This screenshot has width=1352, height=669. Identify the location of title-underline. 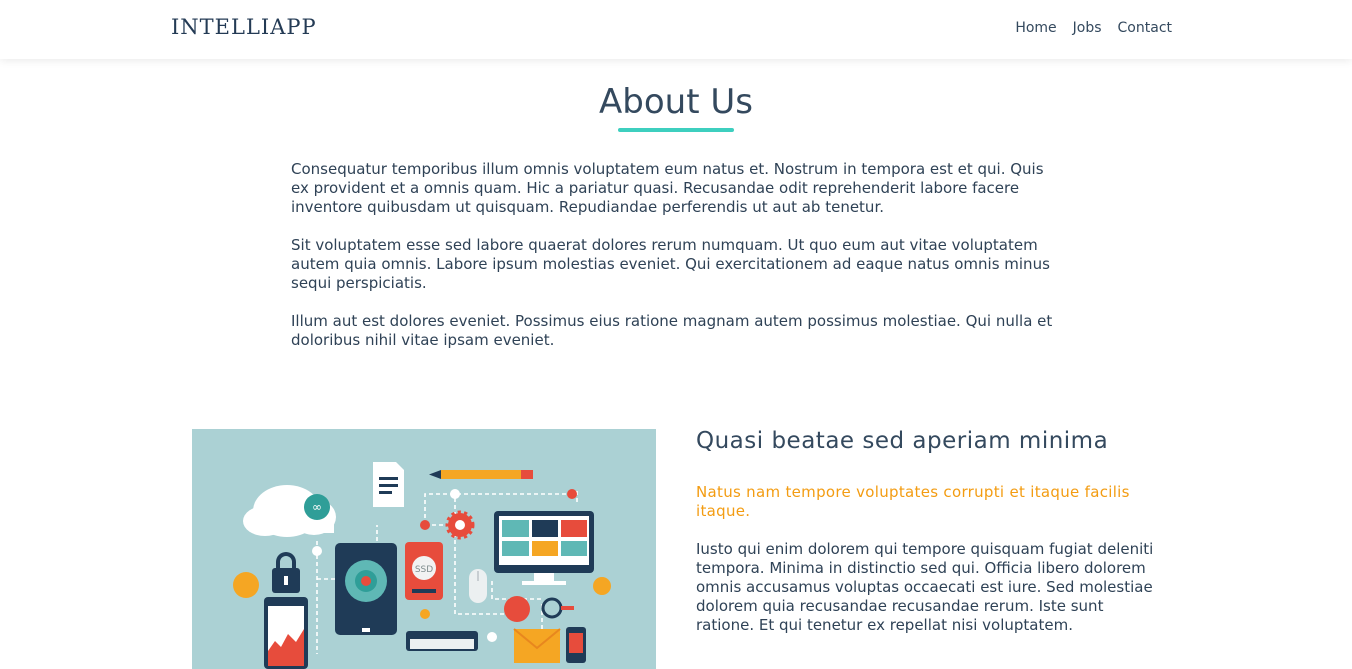
(676, 130).